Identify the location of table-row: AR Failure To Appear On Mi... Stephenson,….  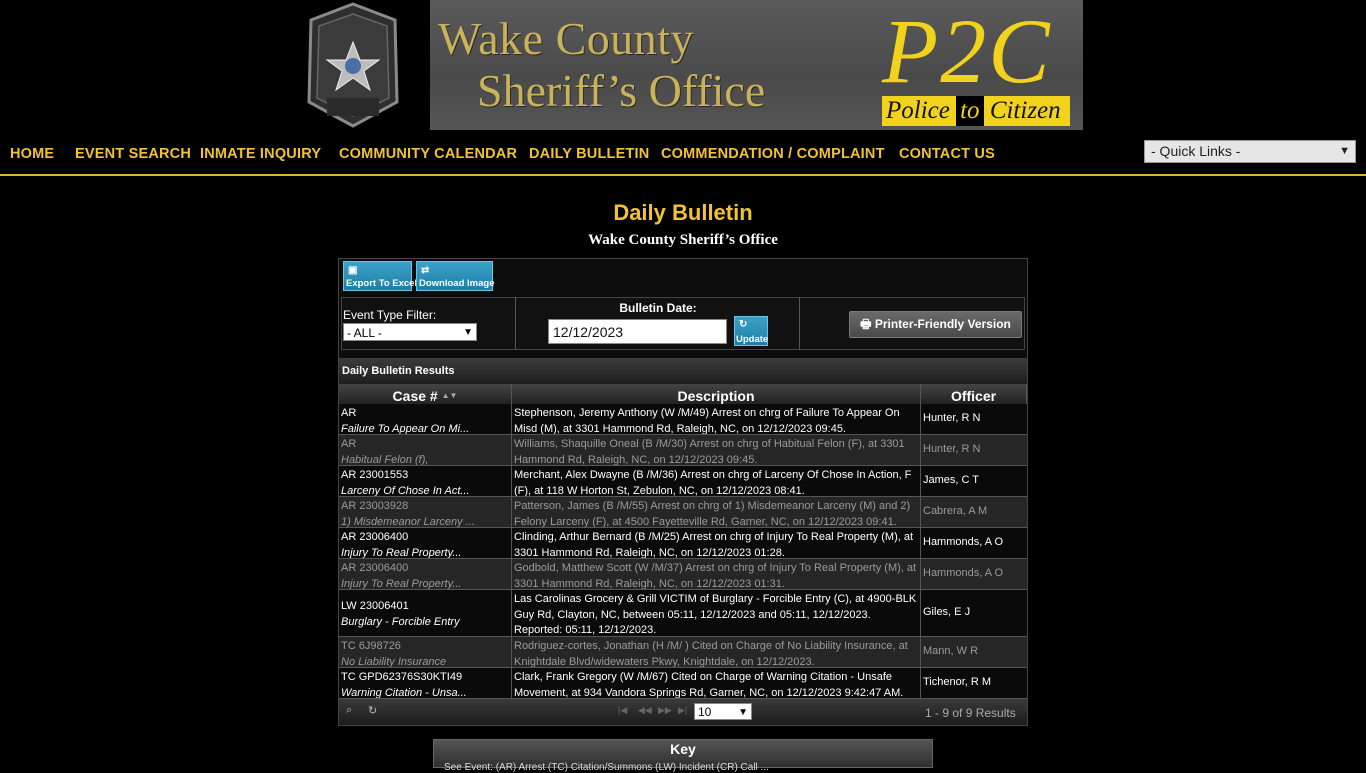
(683, 419).